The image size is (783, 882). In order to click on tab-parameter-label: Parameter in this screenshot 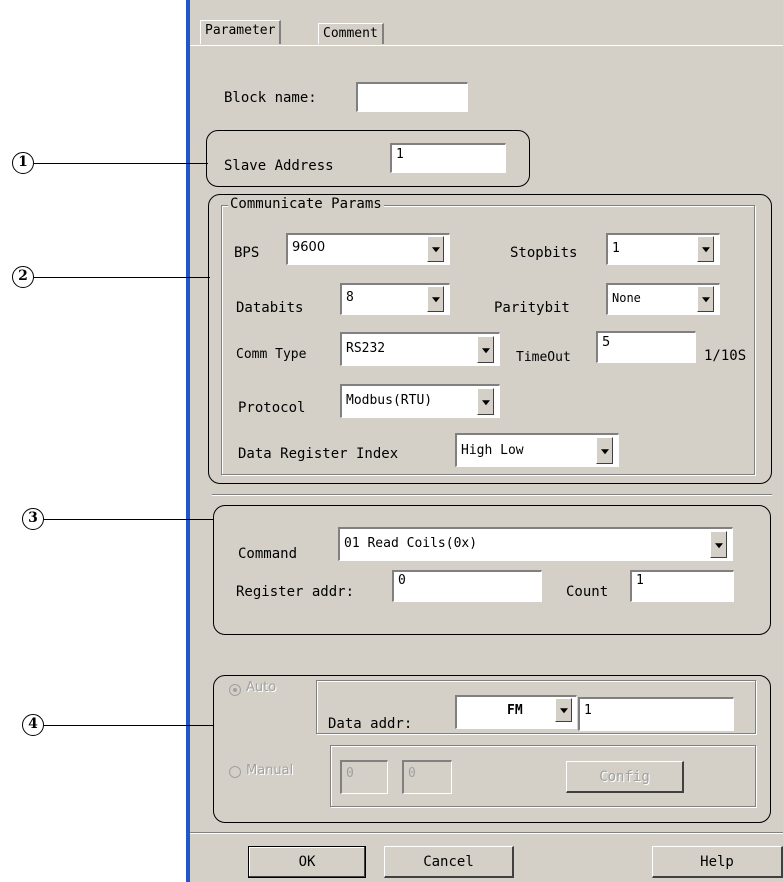, I will do `click(240, 30)`.